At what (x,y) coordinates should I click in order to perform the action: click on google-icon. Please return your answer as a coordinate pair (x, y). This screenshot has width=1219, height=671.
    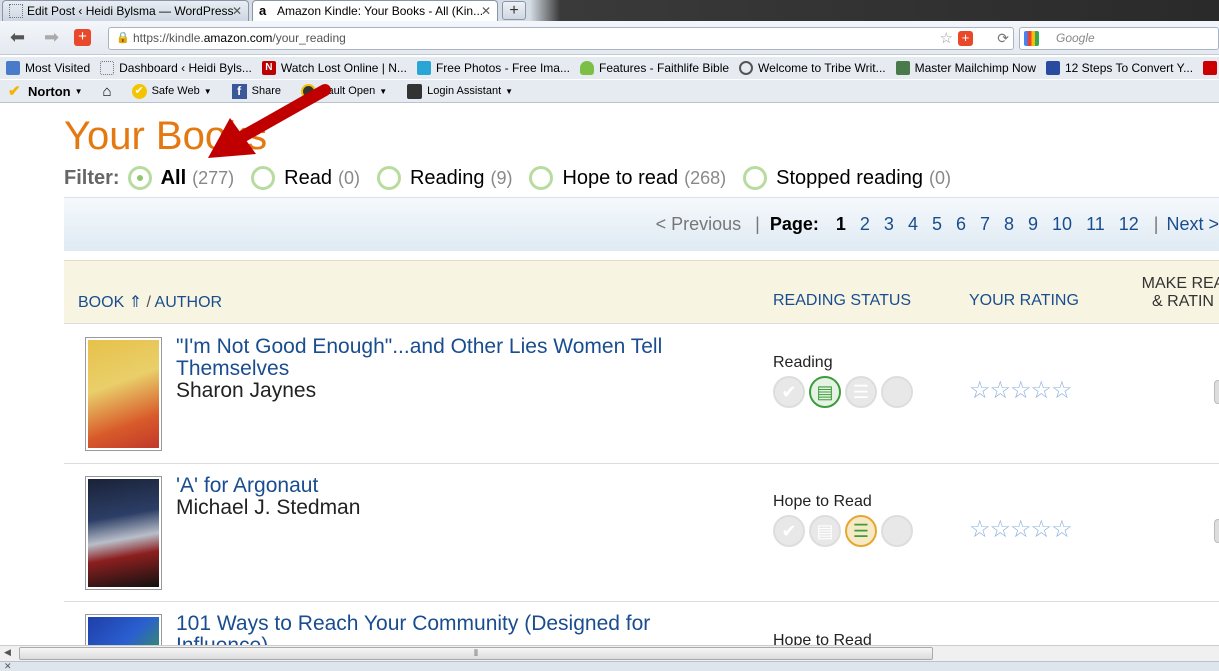
    Looking at the image, I should click on (1031, 38).